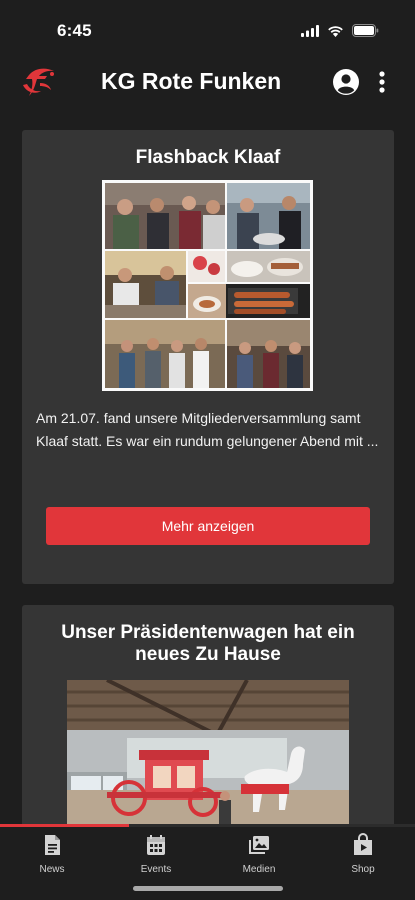 The height and width of the screenshot is (900, 415). I want to click on nav-label: Medien, so click(259, 869).